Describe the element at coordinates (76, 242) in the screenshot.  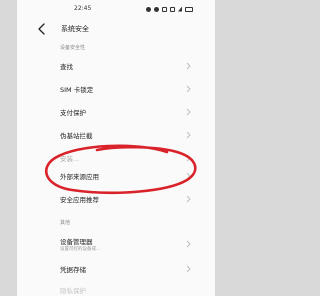
I see `row-device-manager-title: 设备管理器` at that location.